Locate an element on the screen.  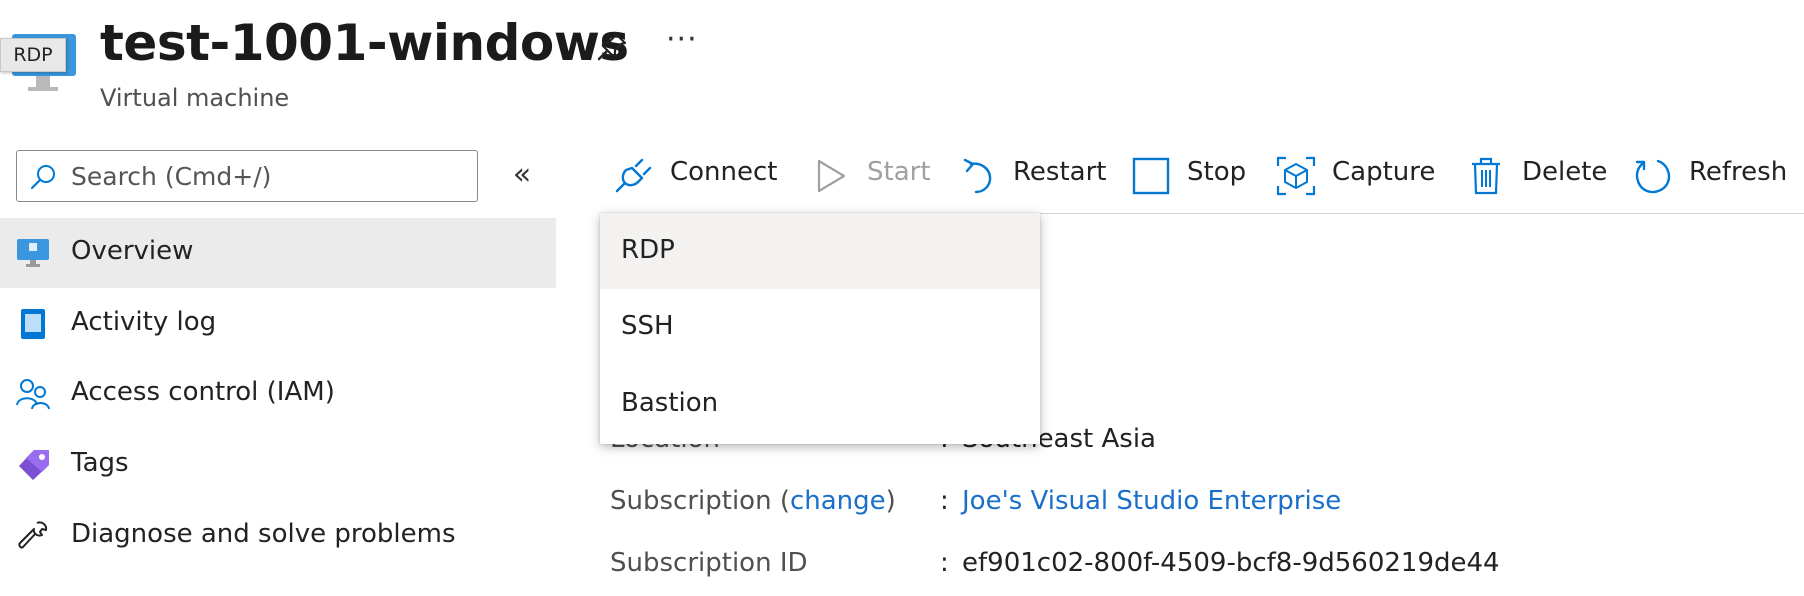
tag-icon is located at coordinates (34, 465).